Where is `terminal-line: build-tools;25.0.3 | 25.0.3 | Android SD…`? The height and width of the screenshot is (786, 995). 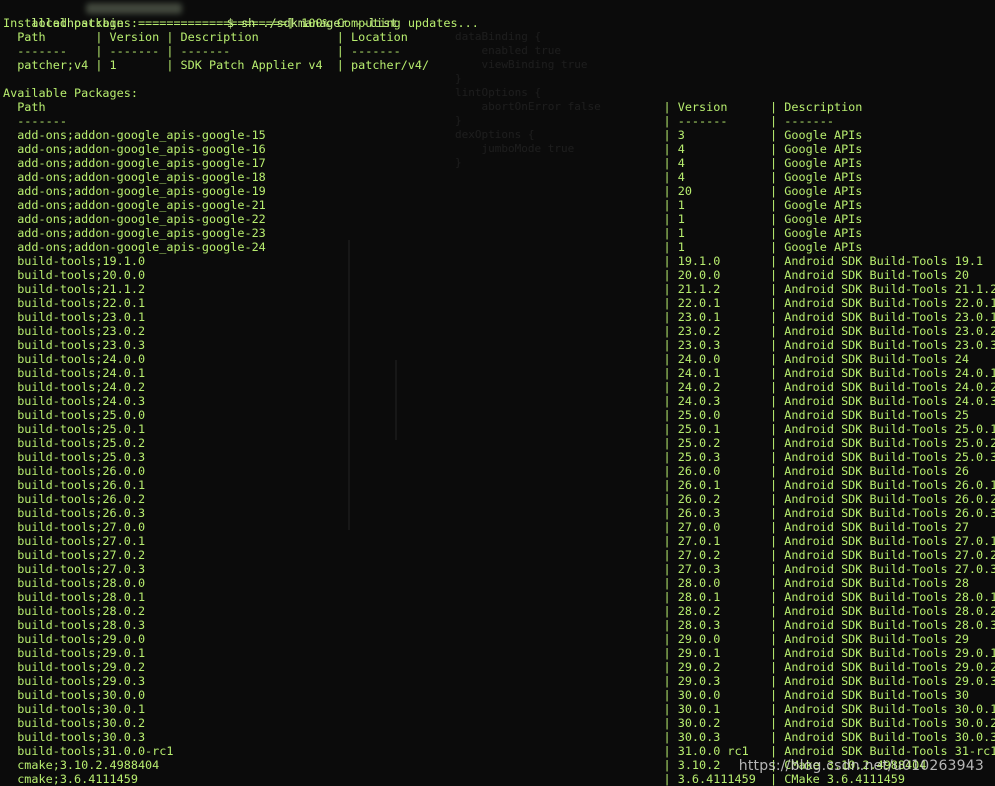
terminal-line: build-tools;25.0.3 | 25.0.3 | Android SD… is located at coordinates (499, 457).